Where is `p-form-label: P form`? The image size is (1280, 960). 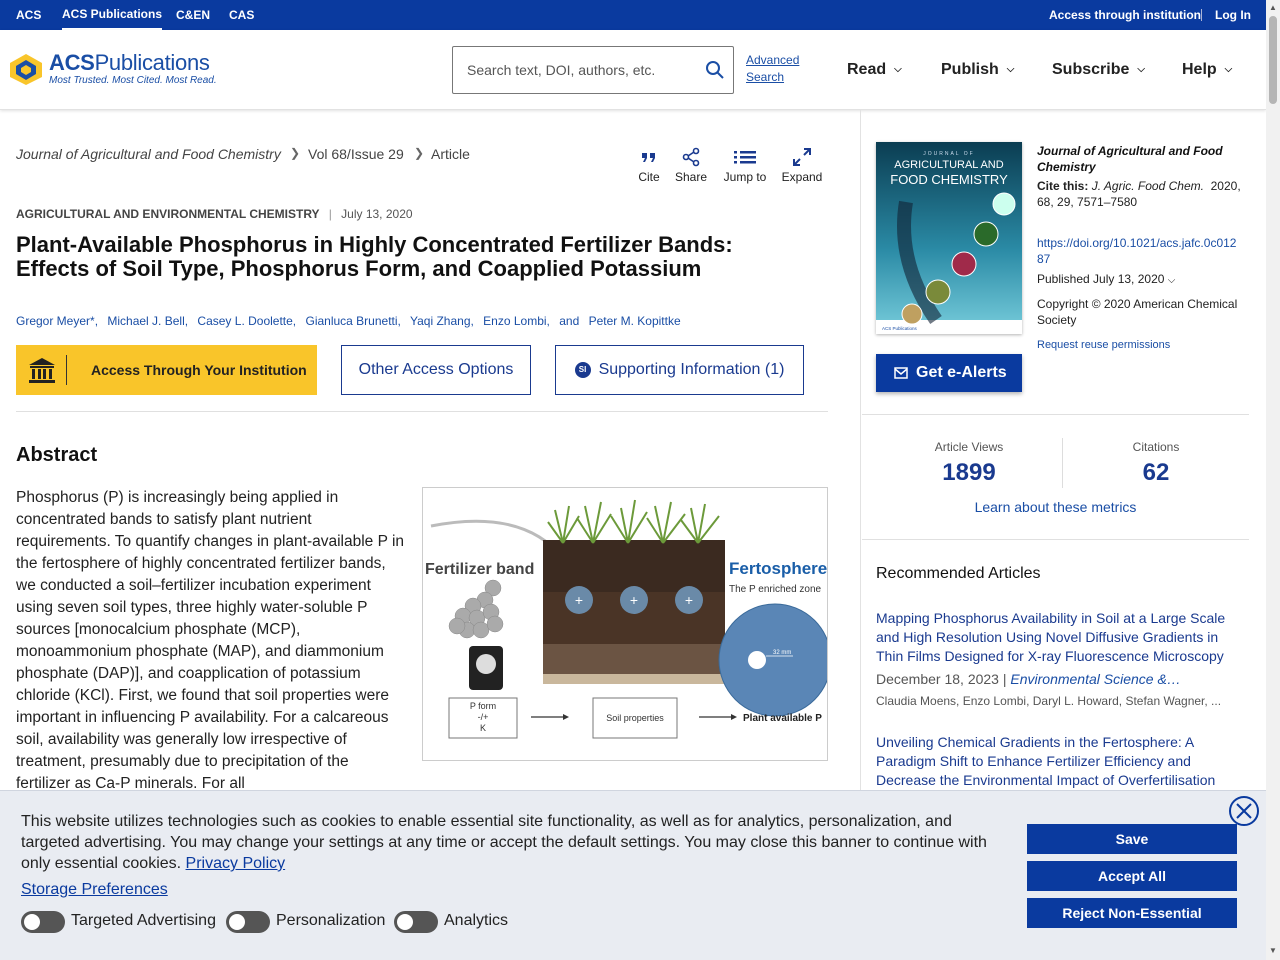
p-form-label: P form is located at coordinates (483, 706).